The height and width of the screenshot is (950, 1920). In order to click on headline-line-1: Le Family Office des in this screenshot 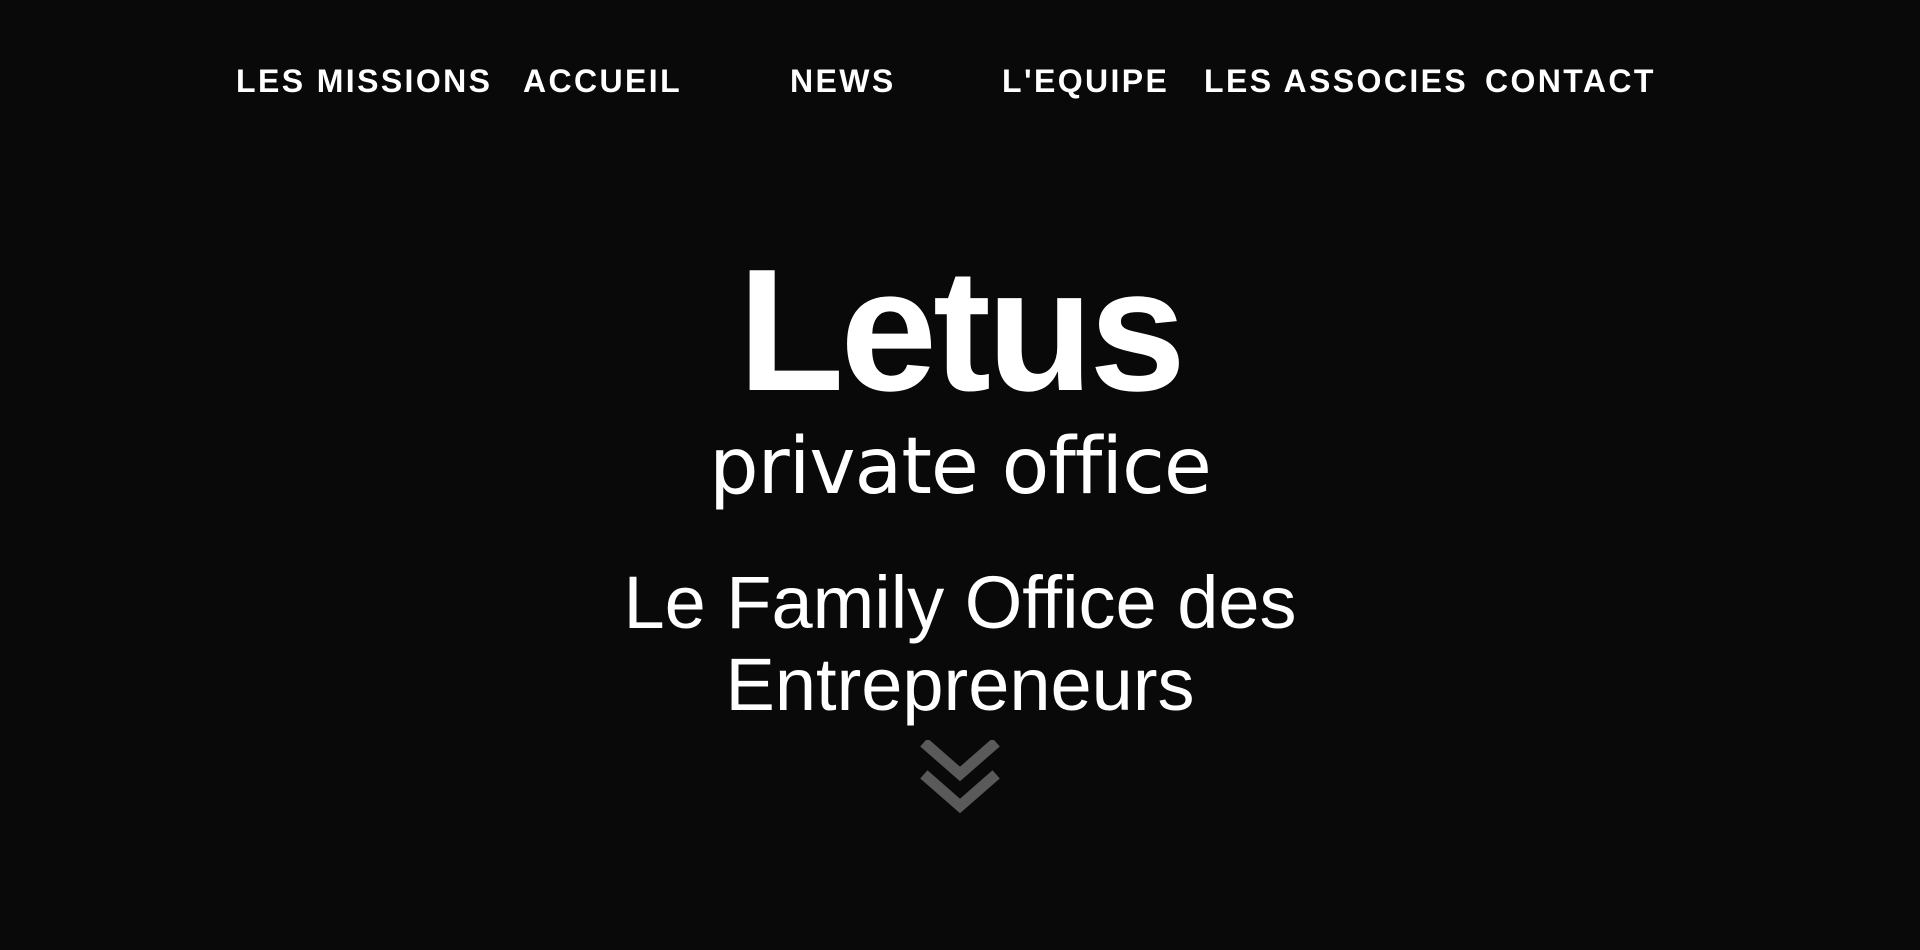, I will do `click(960, 602)`.